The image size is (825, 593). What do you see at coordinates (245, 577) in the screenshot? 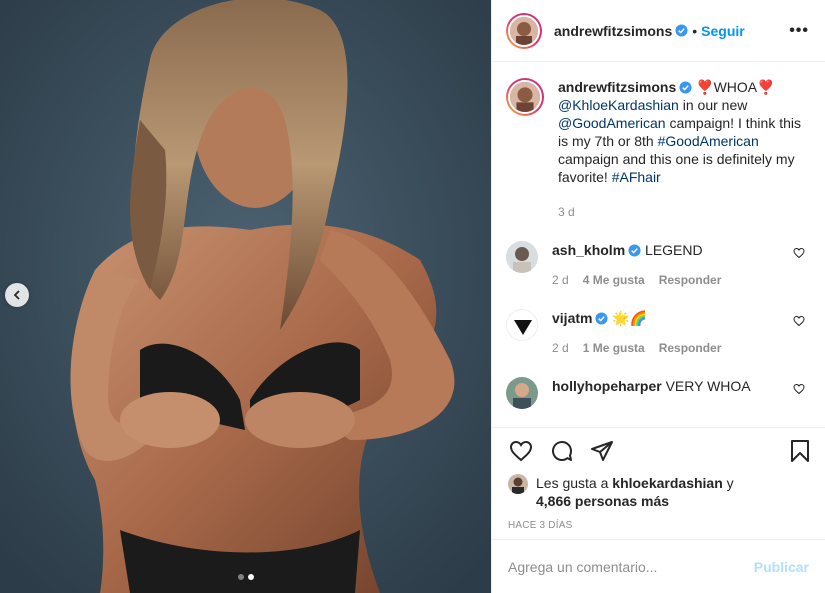
I see `carousel-indicator` at bounding box center [245, 577].